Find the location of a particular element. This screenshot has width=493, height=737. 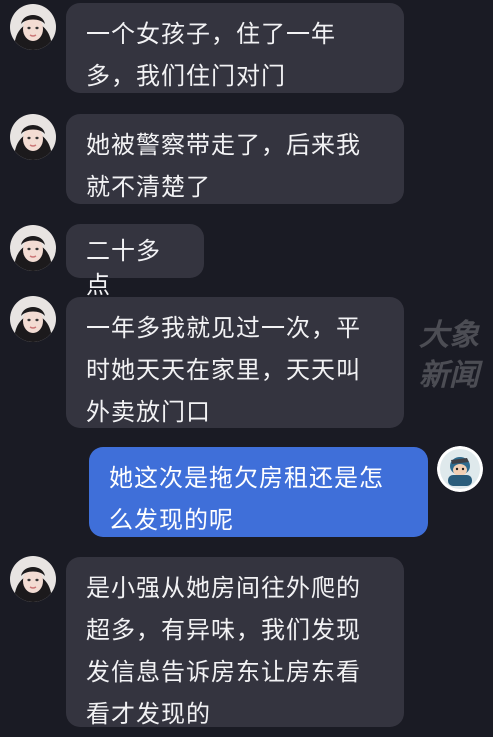

message-text: 一个女孩子，住了一年多，我们住门对门 is located at coordinates (211, 55).